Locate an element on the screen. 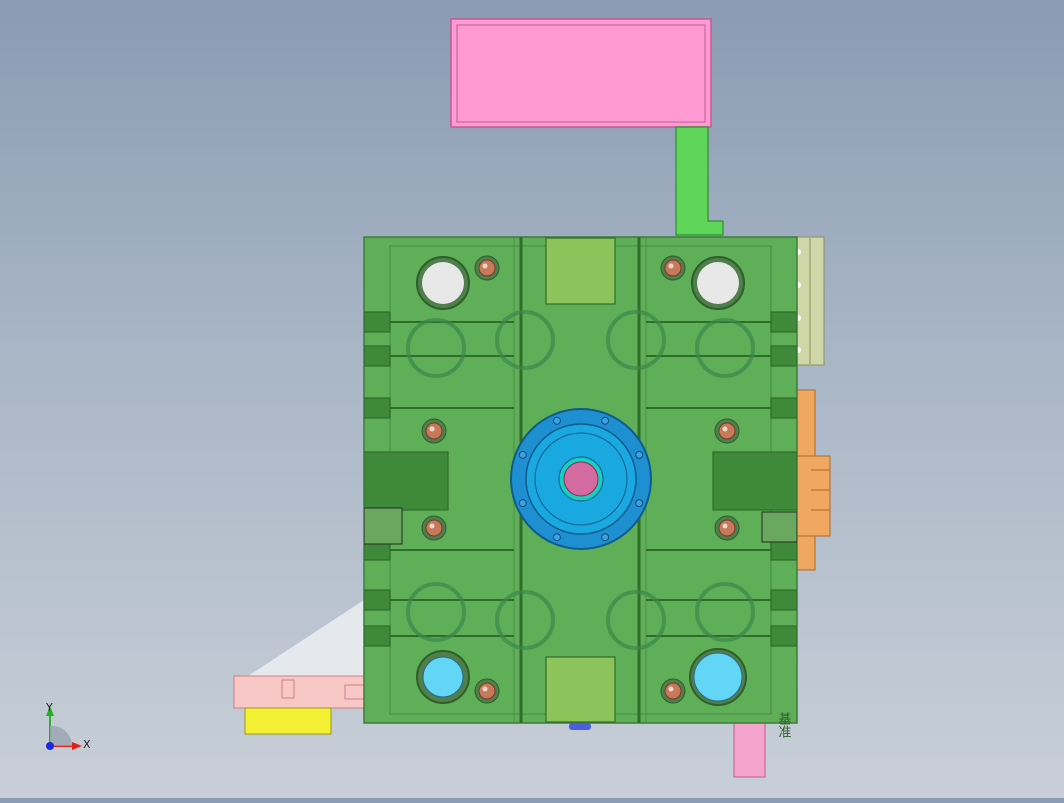  x-axis-label: X is located at coordinates (87, 744).